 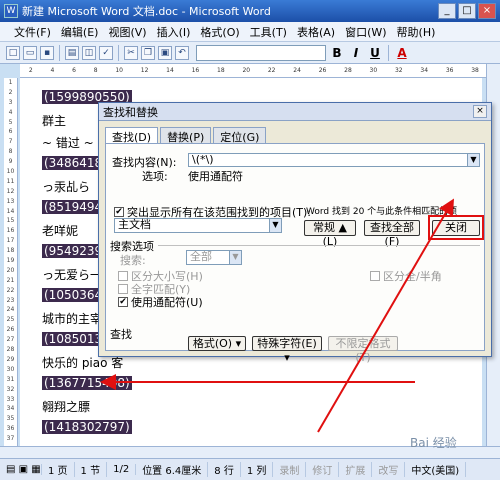 I want to click on word-app-icon: W, so click(x=11, y=11).